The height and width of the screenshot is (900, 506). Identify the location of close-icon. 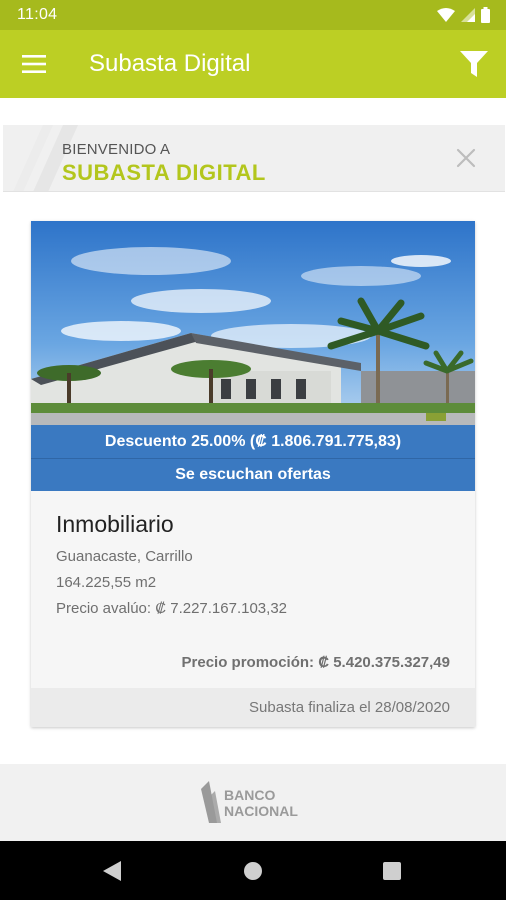
(466, 158).